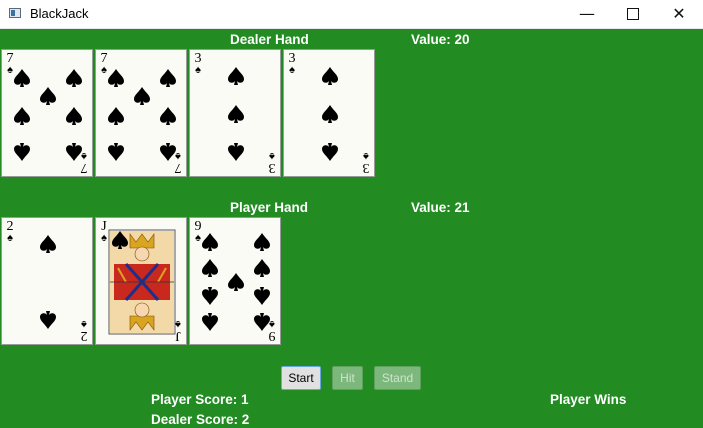  I want to click on window-title: BlackJack, so click(59, 13).